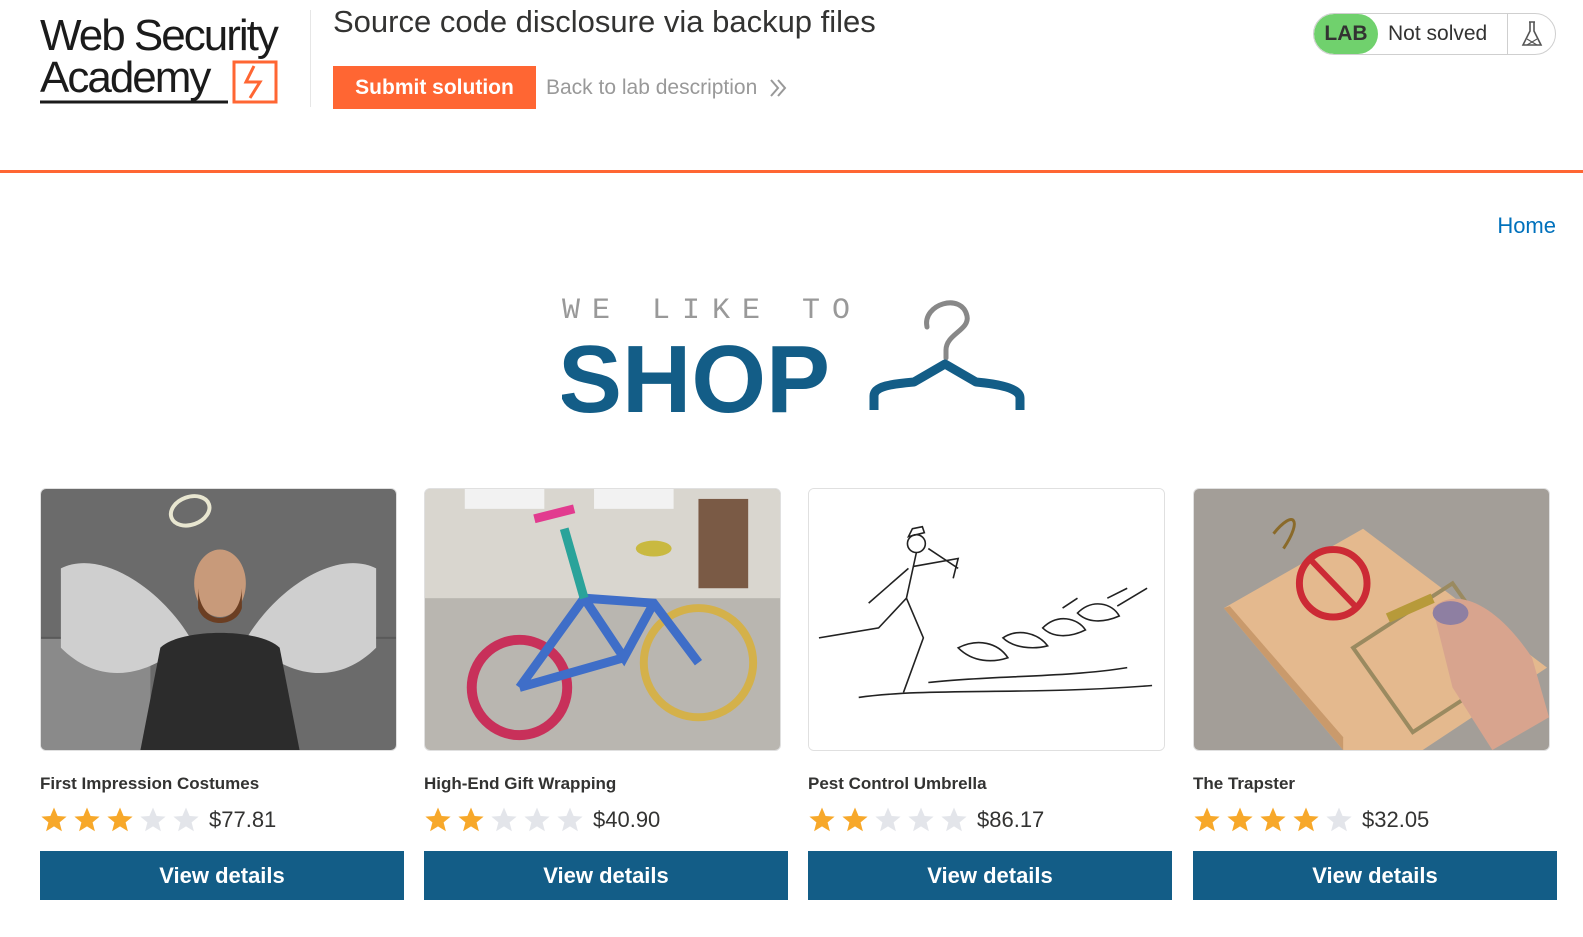  What do you see at coordinates (243, 819) in the screenshot?
I see `product-price: $77.81` at bounding box center [243, 819].